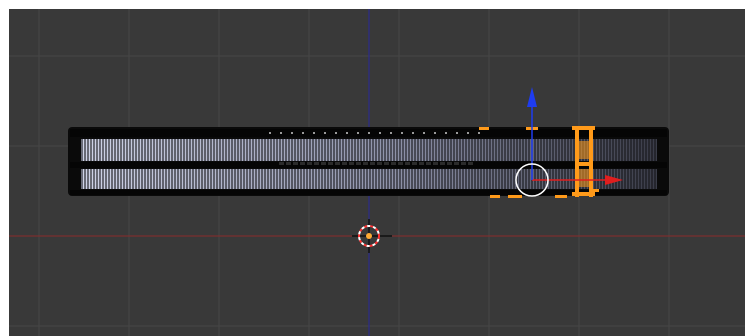 The image size is (745, 336). What do you see at coordinates (369, 150) in the screenshot?
I see `mesh-teeth-upper-band` at bounding box center [369, 150].